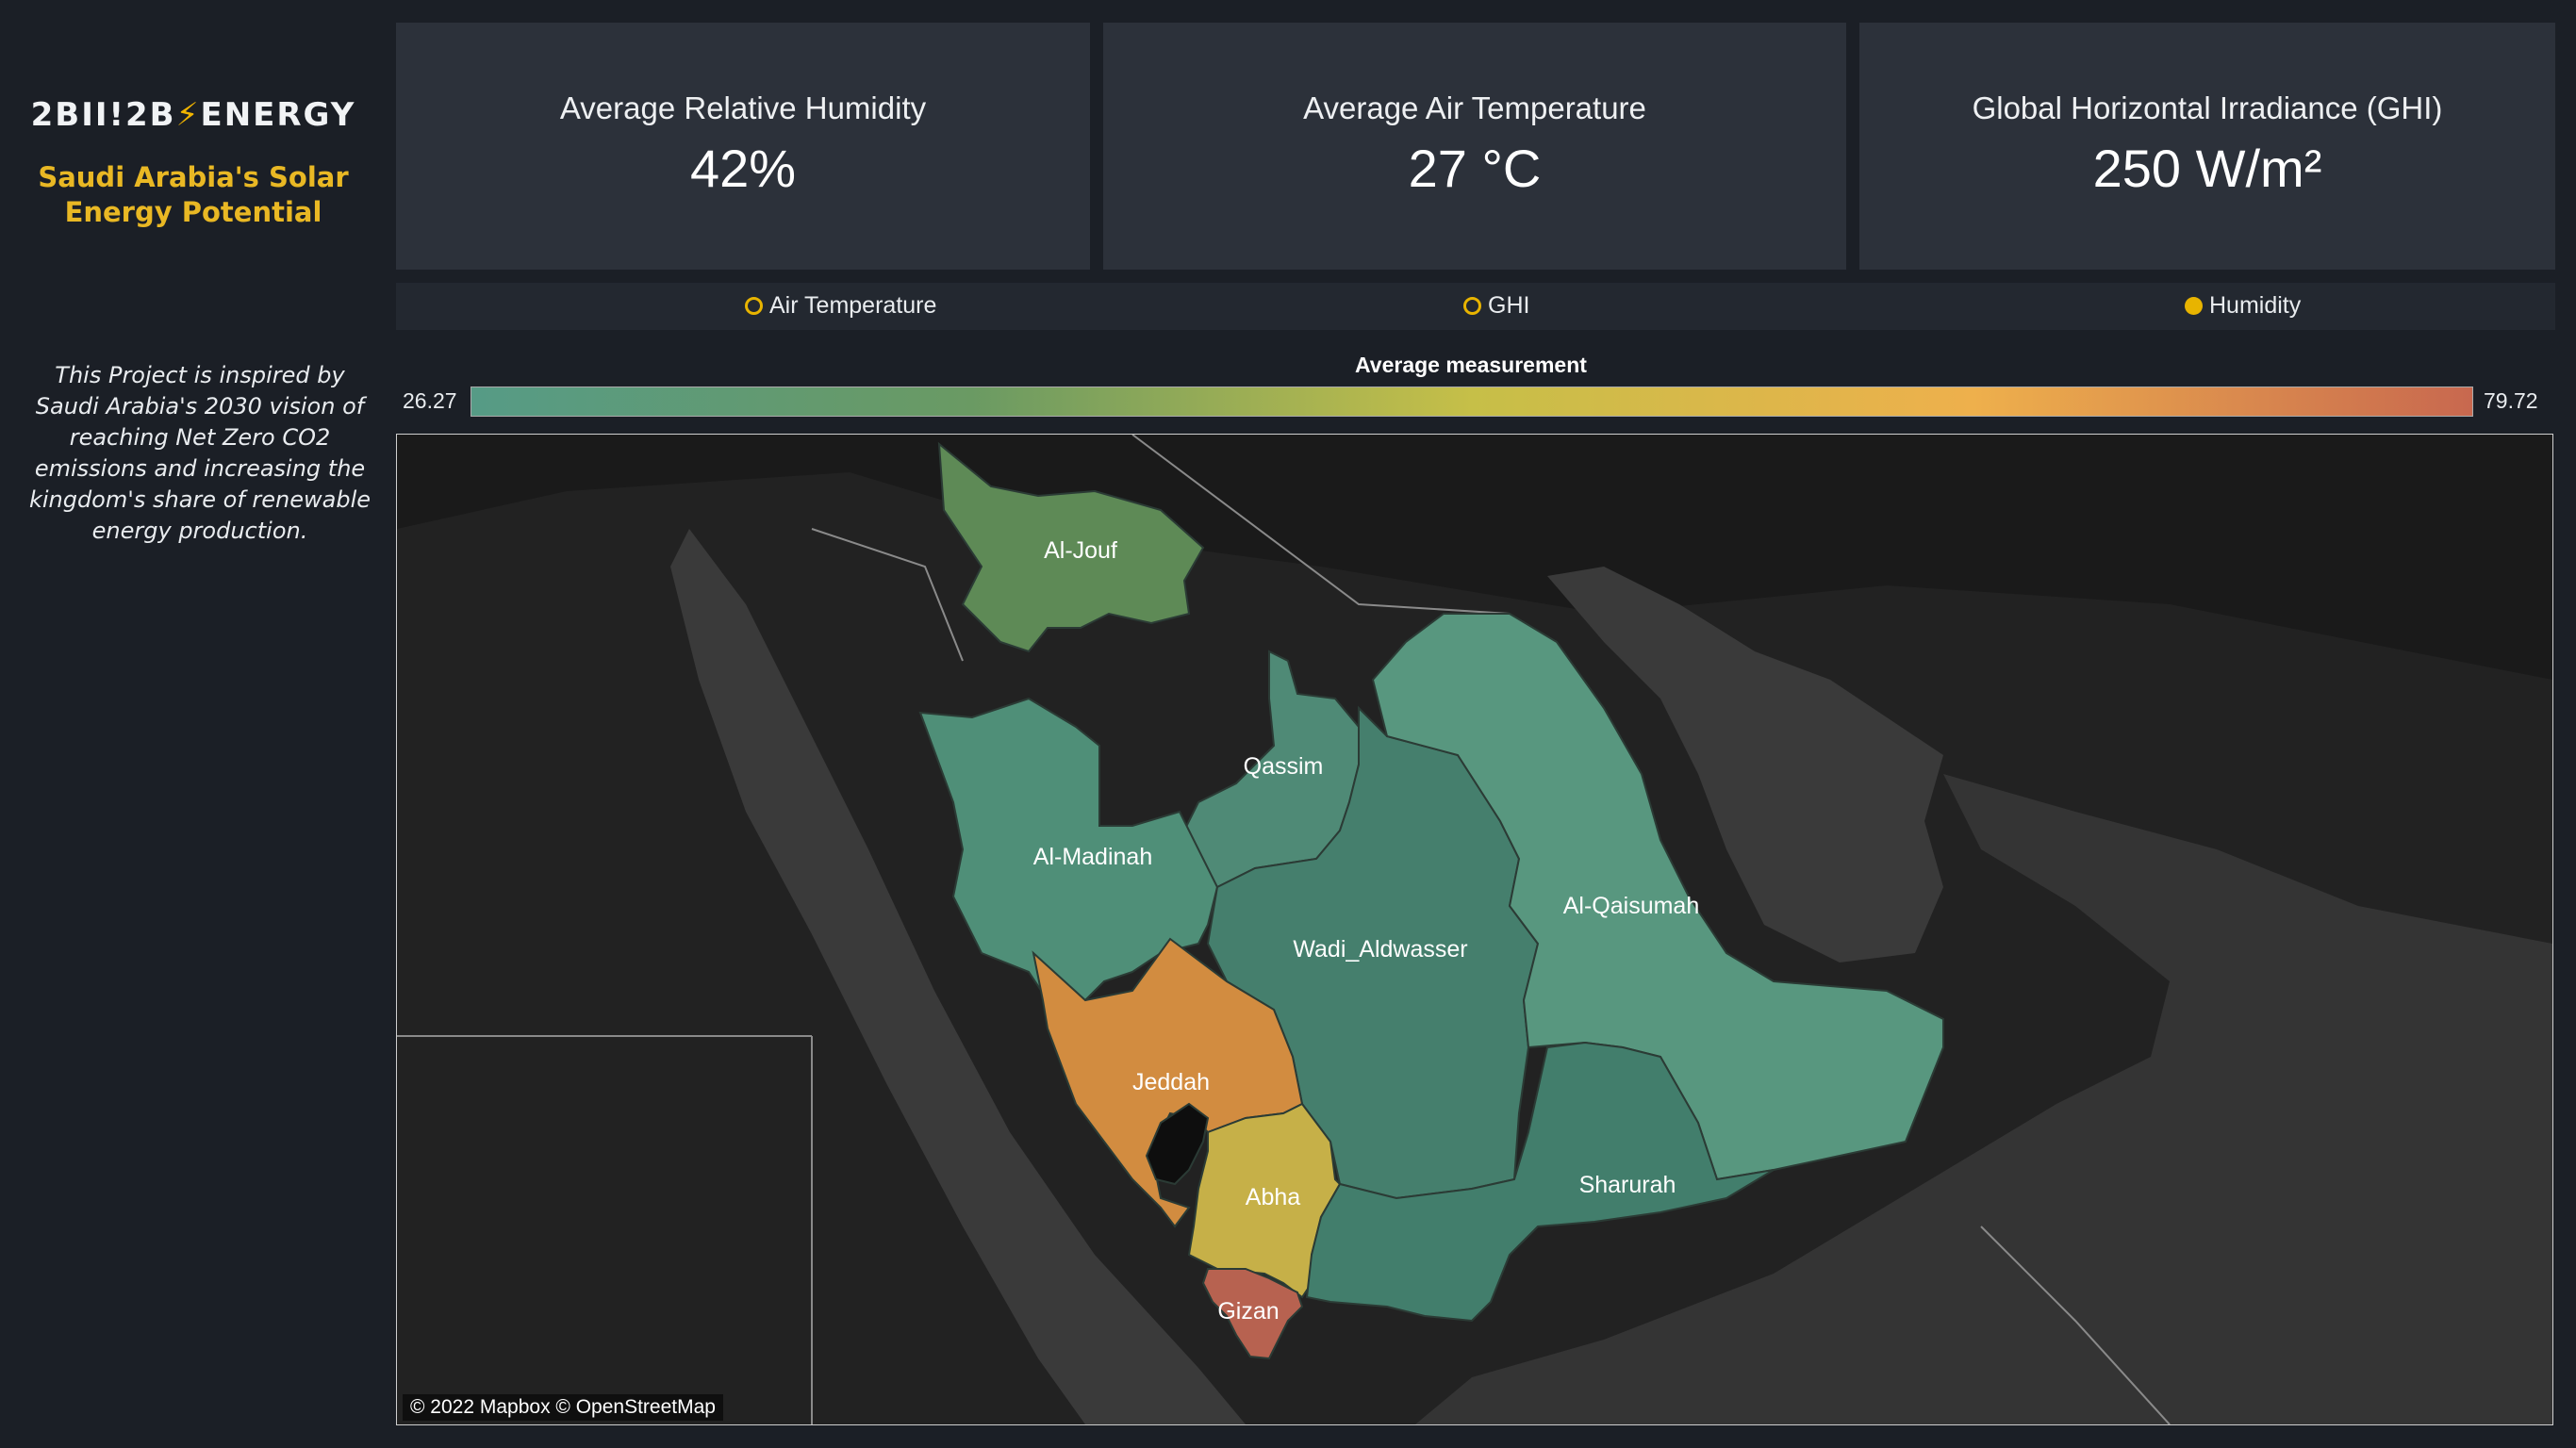  I want to click on kpi-label: Average Relative Humidity, so click(743, 107).